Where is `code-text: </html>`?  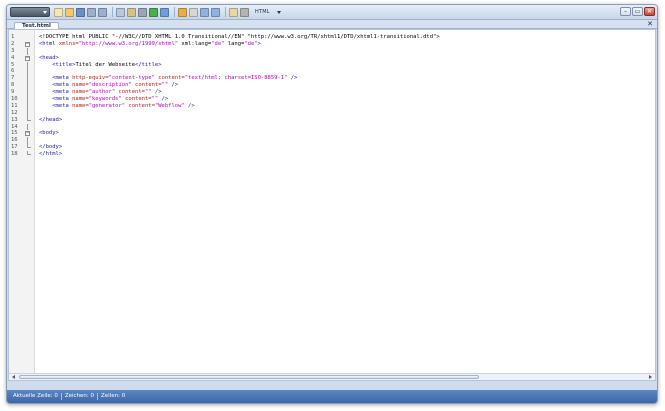
code-text: </html> is located at coordinates (50, 154).